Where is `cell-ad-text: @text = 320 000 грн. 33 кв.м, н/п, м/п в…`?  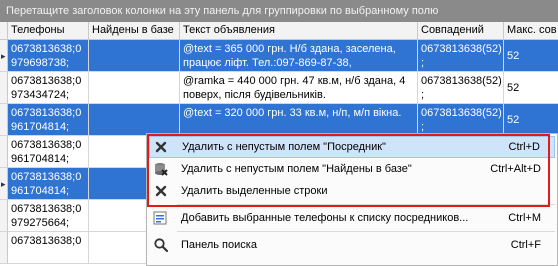
cell-ad-text: @text = 320 000 грн. 33 кв.м, н/п, м/п в… is located at coordinates (299, 120).